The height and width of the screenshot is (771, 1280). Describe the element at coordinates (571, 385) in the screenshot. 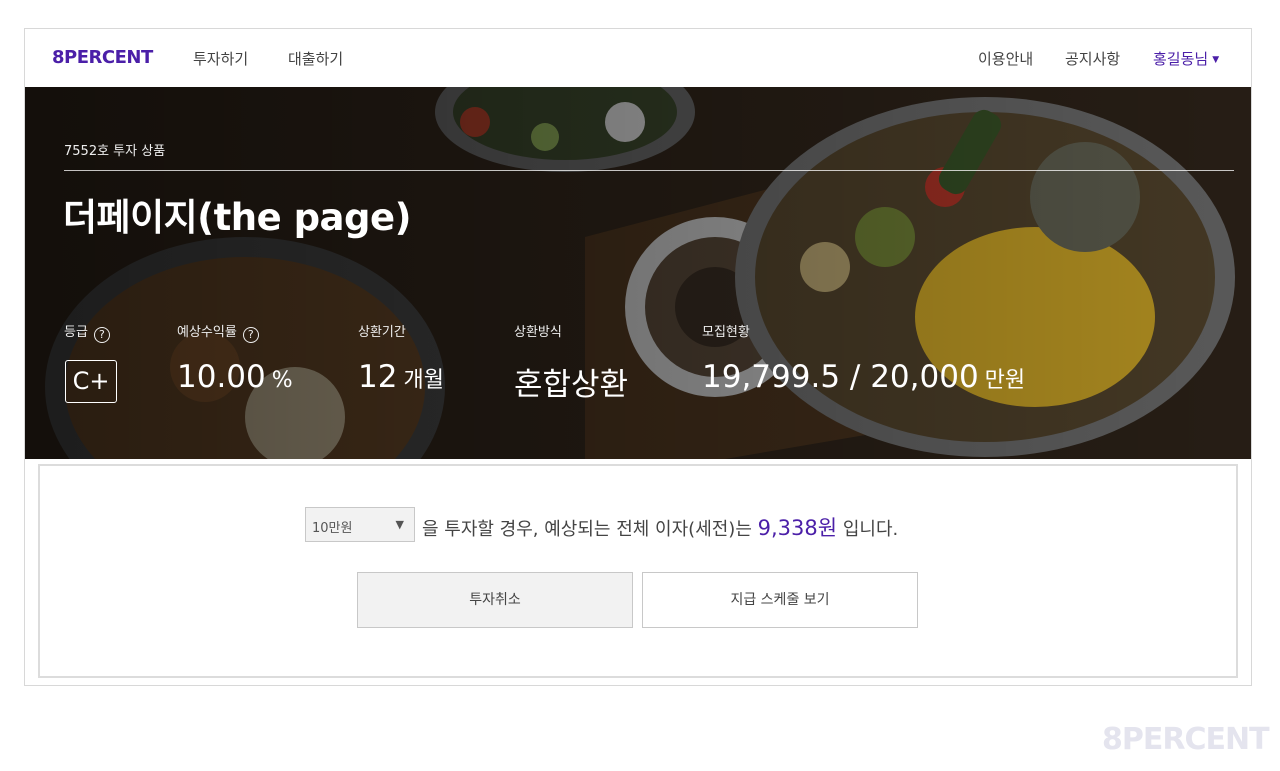

I see `method-value: 혼합상환` at that location.